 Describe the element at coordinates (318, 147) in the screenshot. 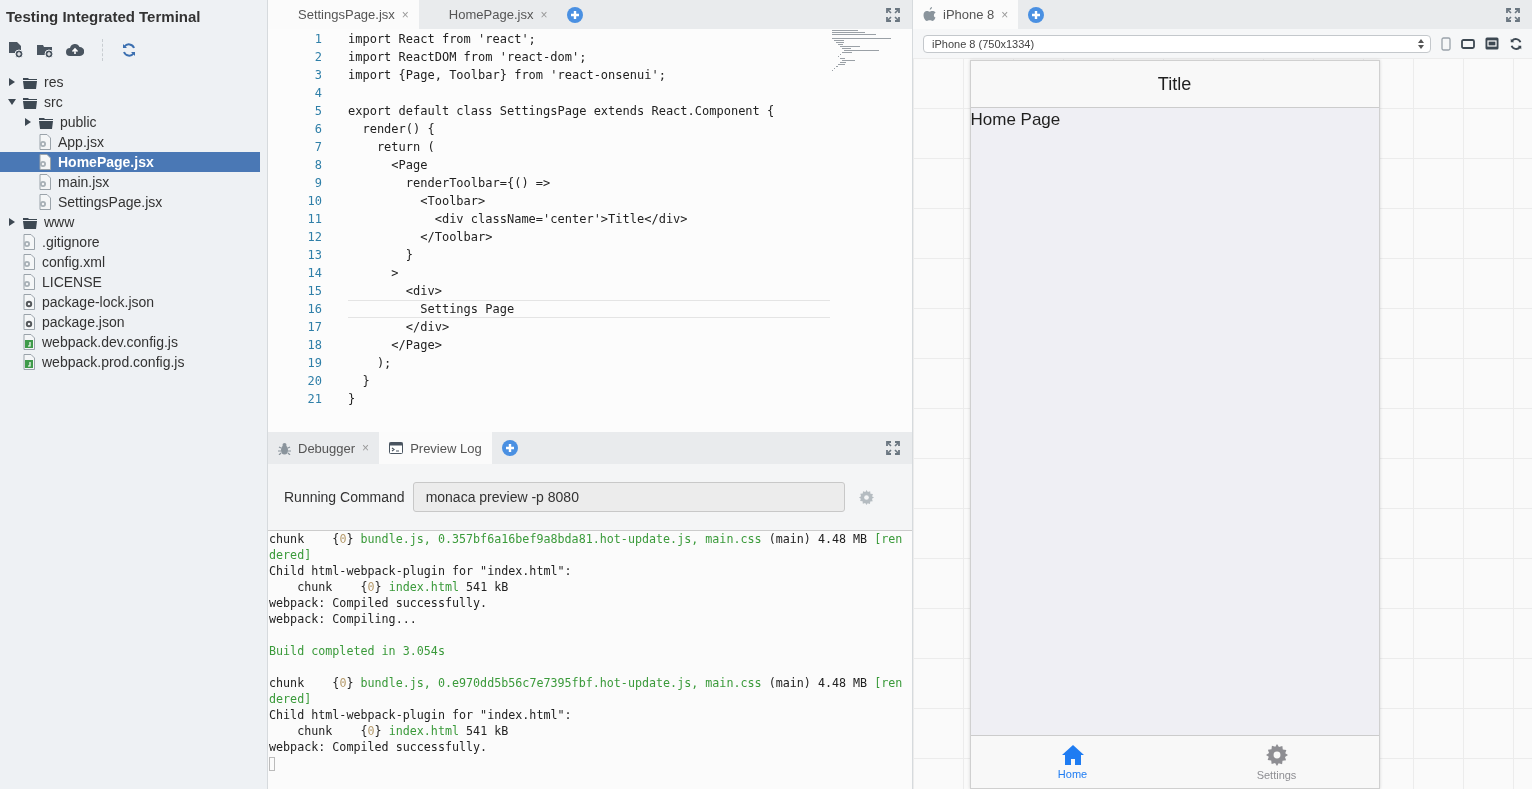

I see `line-number: 7` at that location.